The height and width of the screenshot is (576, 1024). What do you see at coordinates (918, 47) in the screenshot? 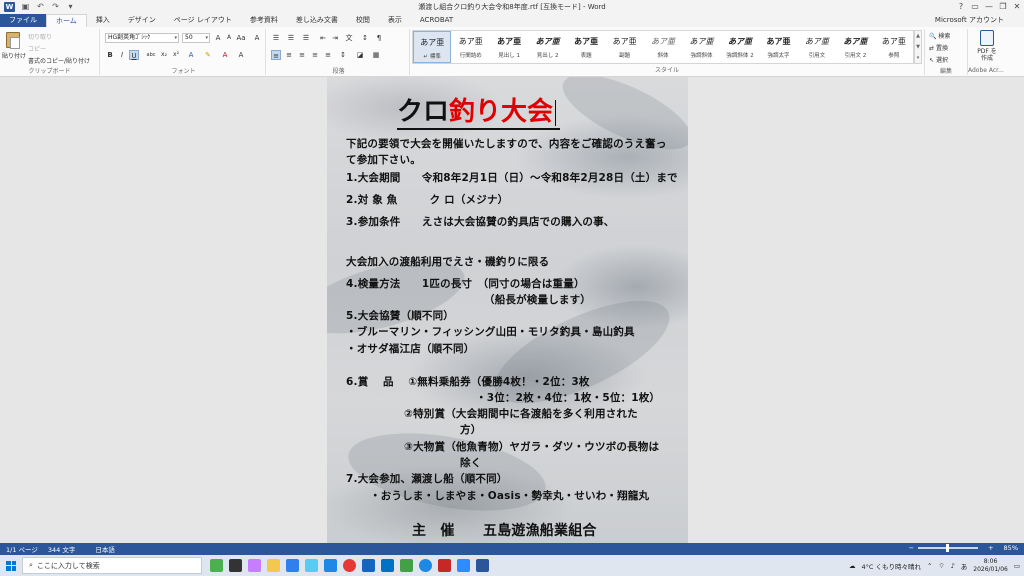
I see `styles-scroll: ▲ ▼ ▾` at bounding box center [918, 47].